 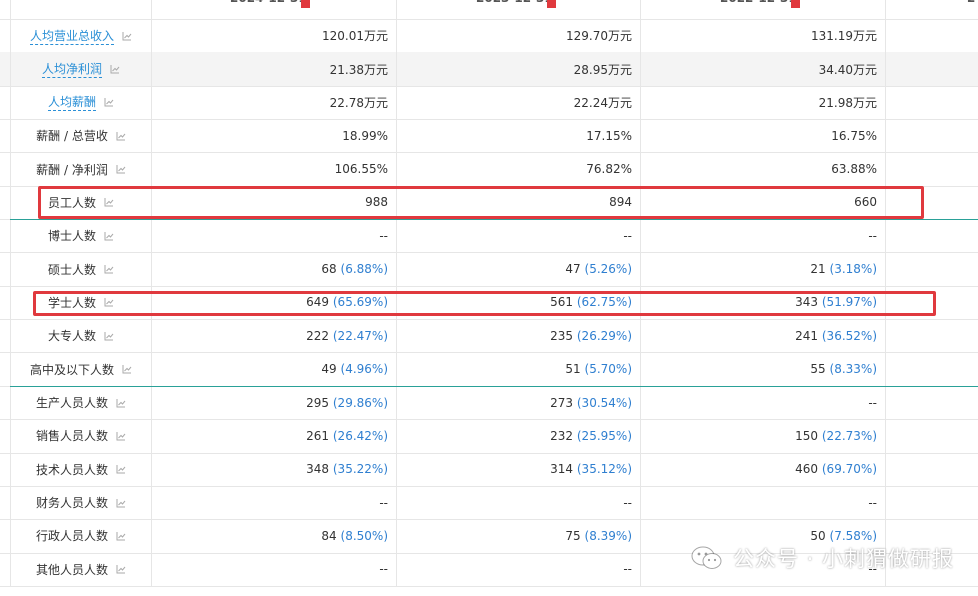 What do you see at coordinates (604, 435) in the screenshot?
I see `value-percent: (25.95%)` at bounding box center [604, 435].